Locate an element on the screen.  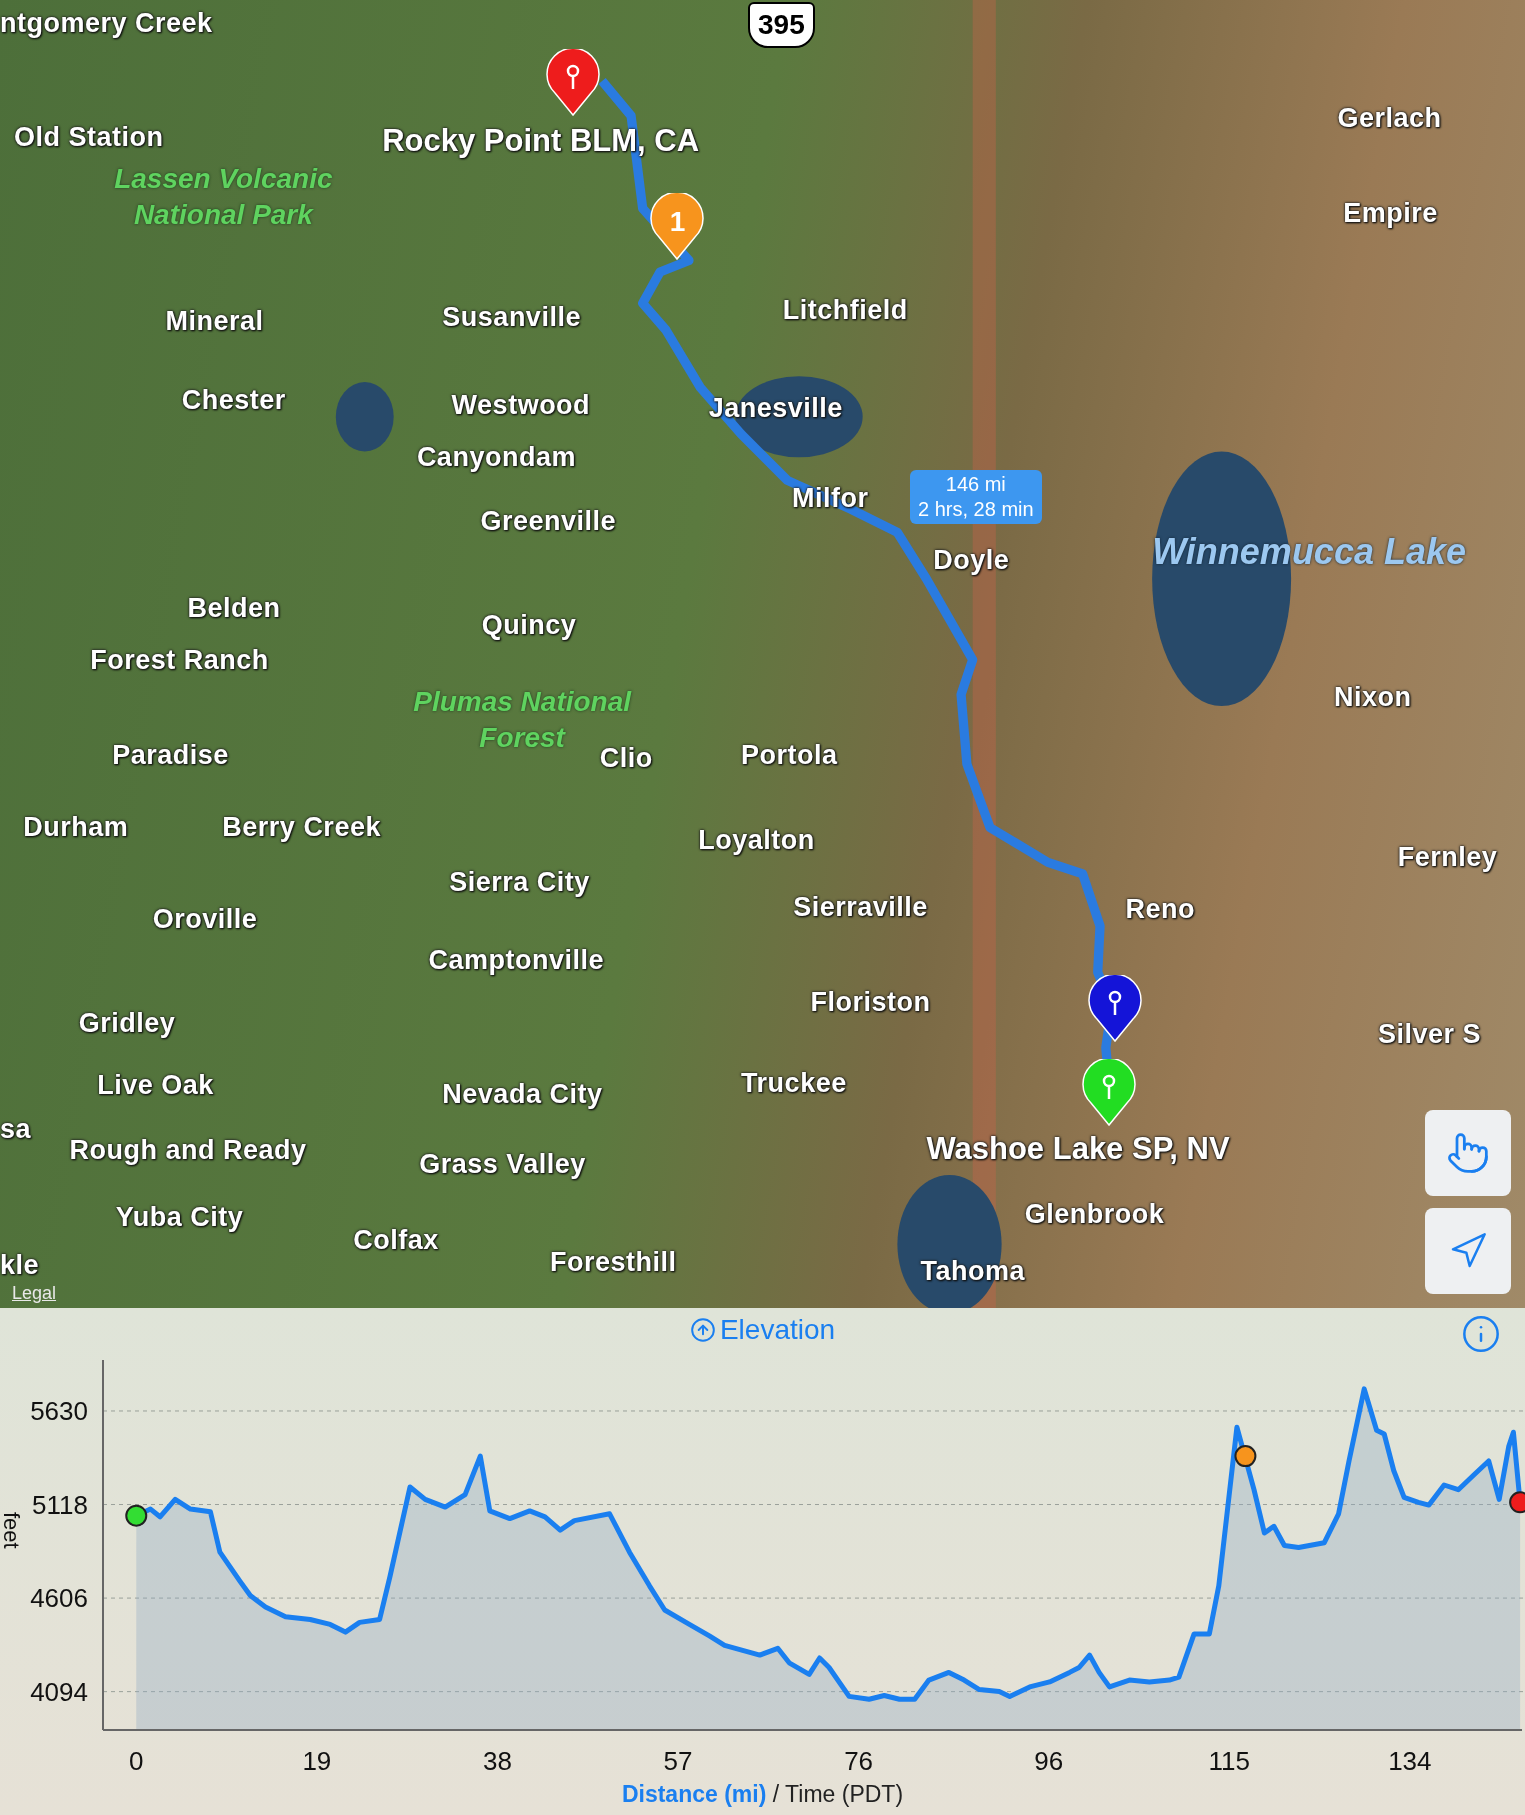
place-label: Mineral is located at coordinates (214, 321).